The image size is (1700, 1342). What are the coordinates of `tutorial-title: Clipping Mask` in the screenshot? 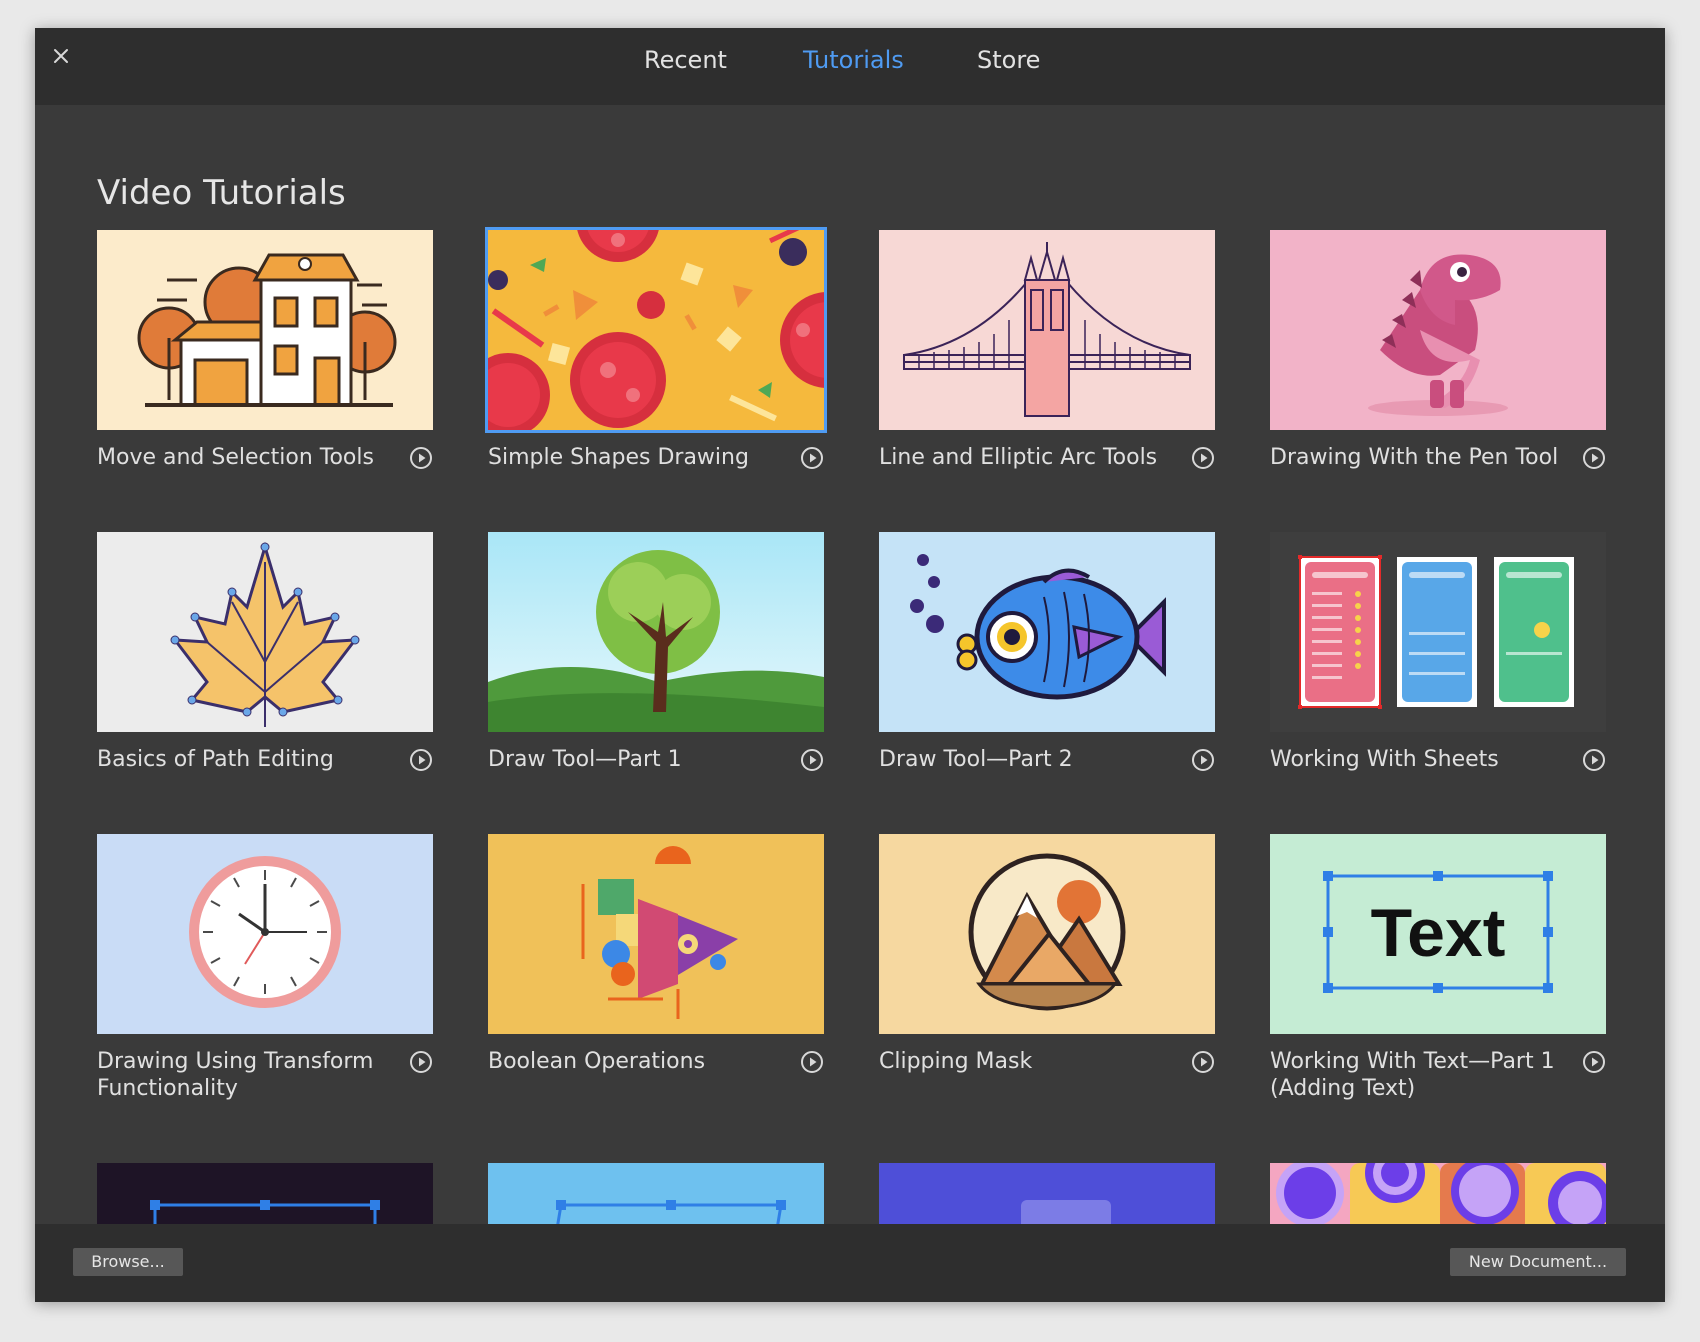 It's located at (956, 1061).